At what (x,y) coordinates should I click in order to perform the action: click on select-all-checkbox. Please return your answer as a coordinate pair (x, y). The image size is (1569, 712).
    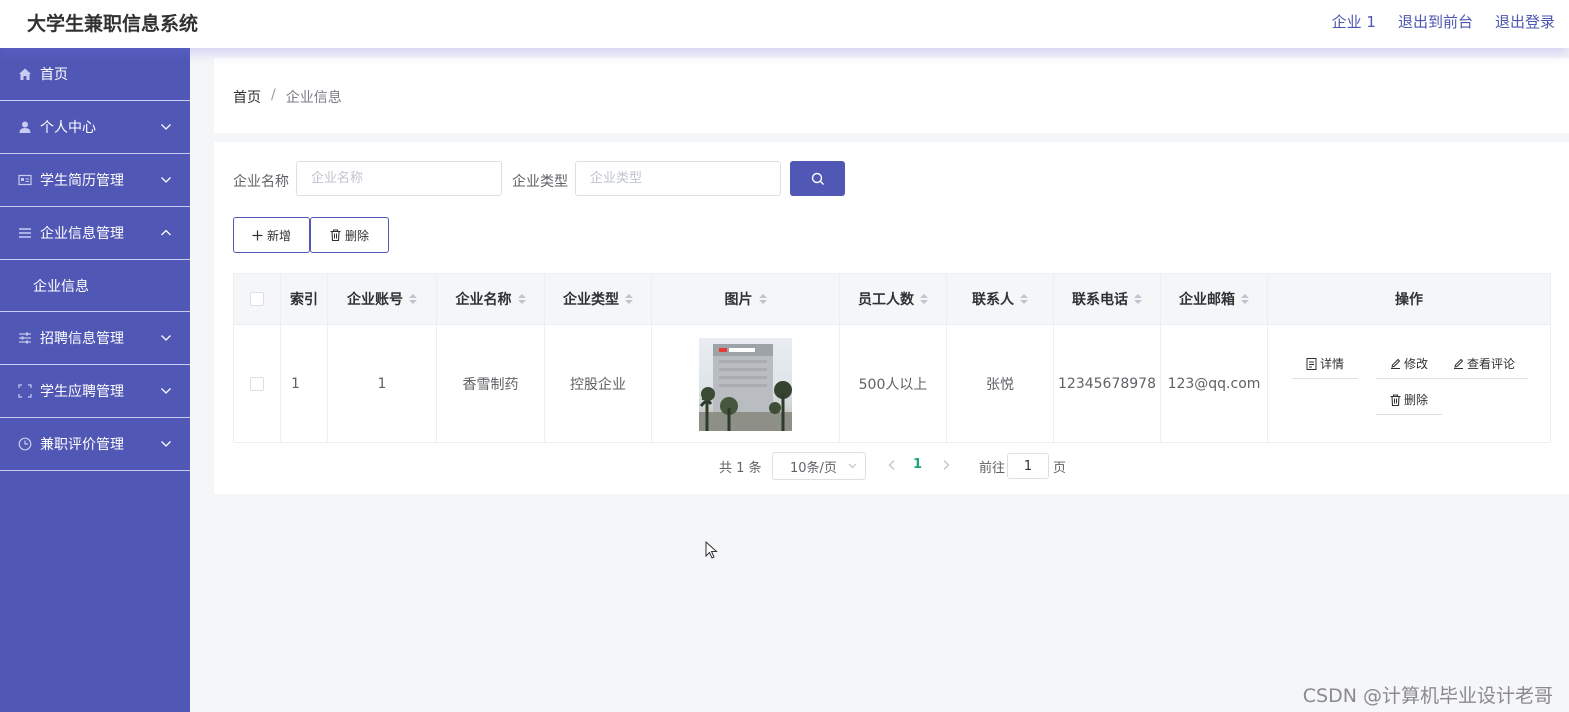
    Looking at the image, I should click on (257, 299).